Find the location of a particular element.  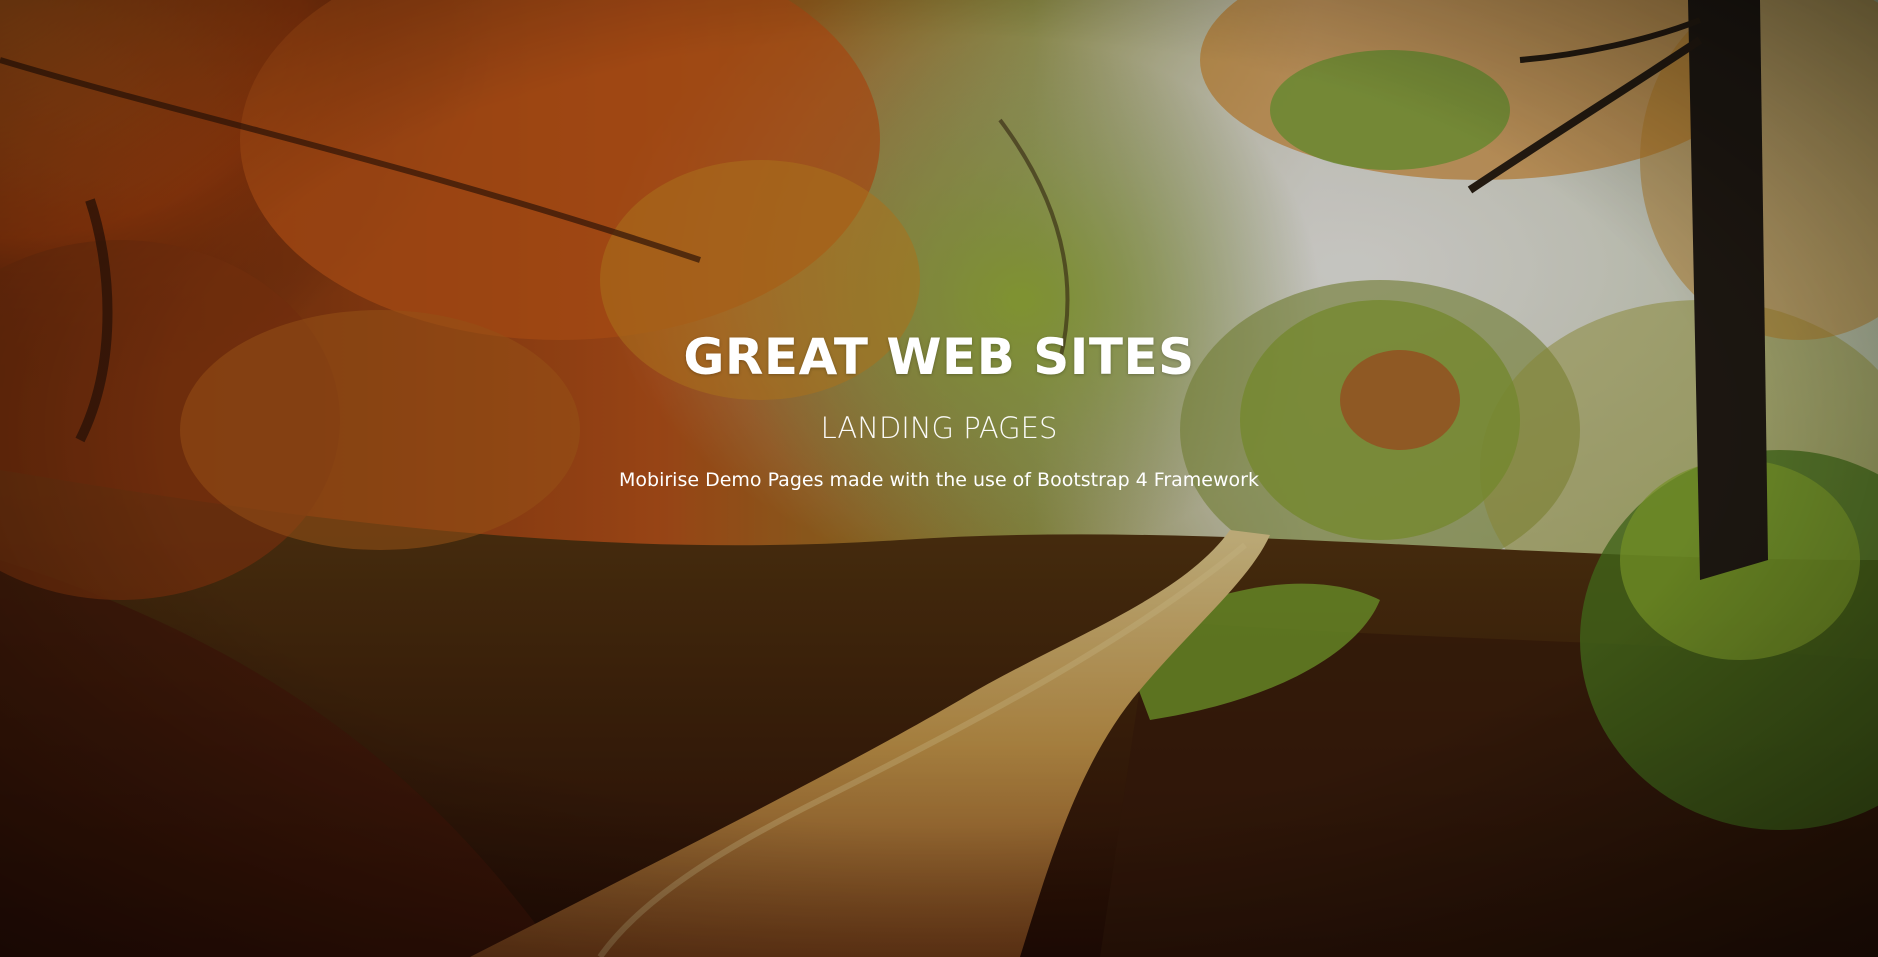

hero-subtitle: LANDING PAGES is located at coordinates (939, 428).